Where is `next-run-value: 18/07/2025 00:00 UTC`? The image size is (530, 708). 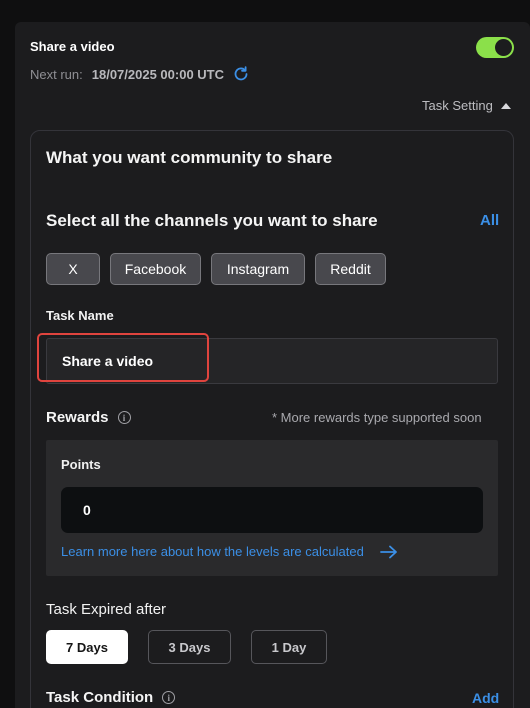 next-run-value: 18/07/2025 00:00 UTC is located at coordinates (158, 74).